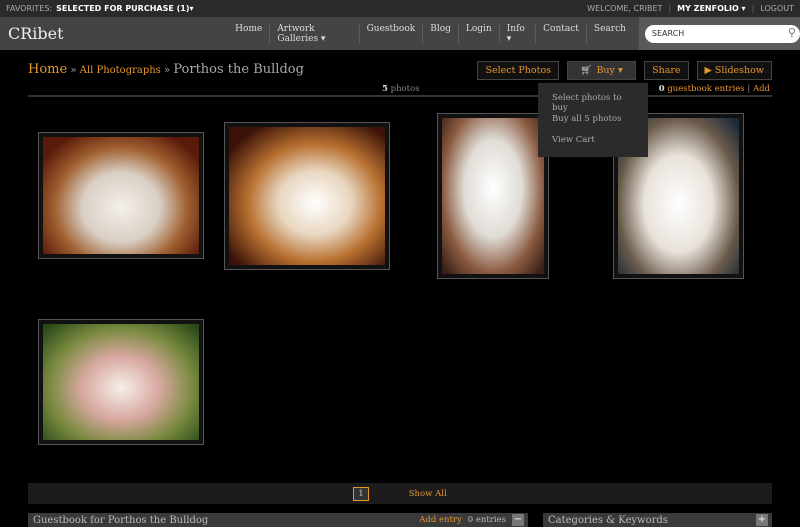 This screenshot has width=800, height=527. What do you see at coordinates (593, 124) in the screenshot?
I see `menu-item-buy-all: Buy all 5 photos` at bounding box center [593, 124].